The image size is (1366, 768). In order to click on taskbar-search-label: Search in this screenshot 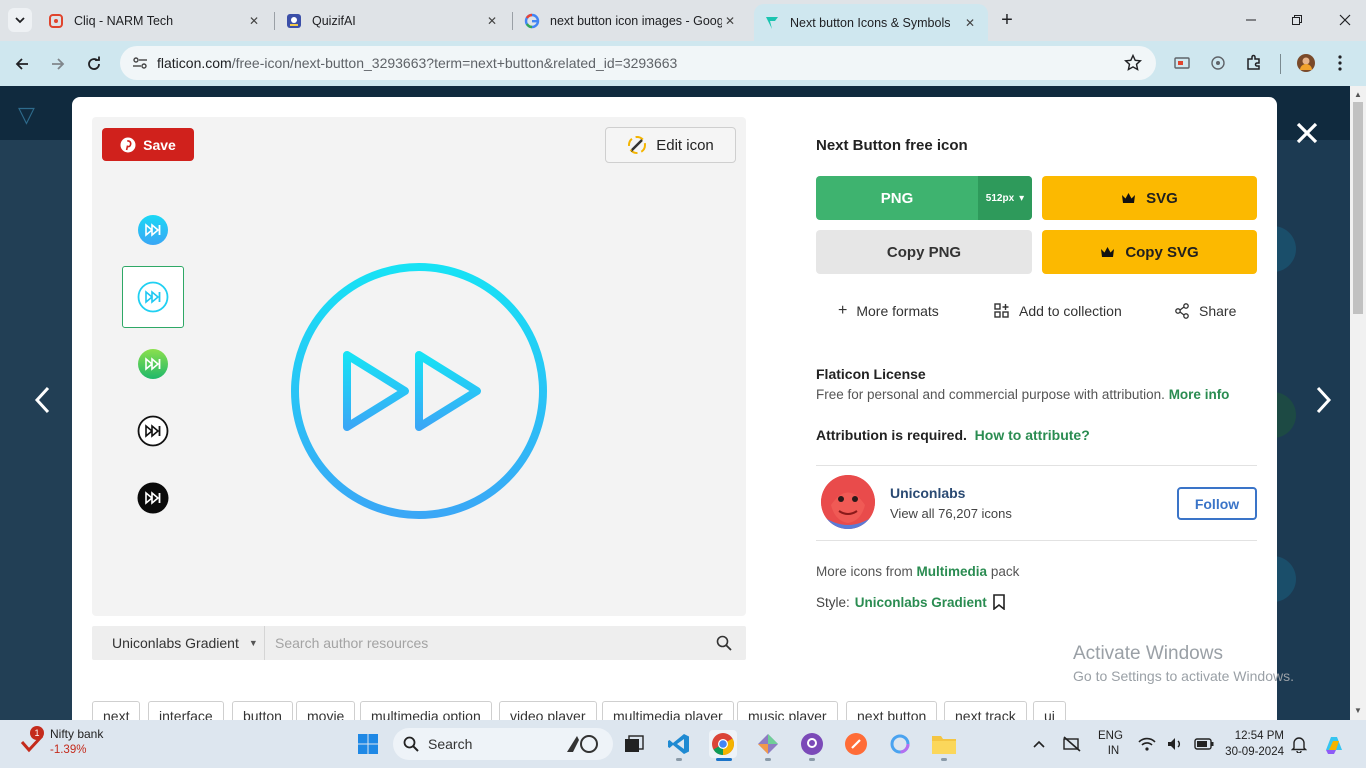, I will do `click(450, 744)`.